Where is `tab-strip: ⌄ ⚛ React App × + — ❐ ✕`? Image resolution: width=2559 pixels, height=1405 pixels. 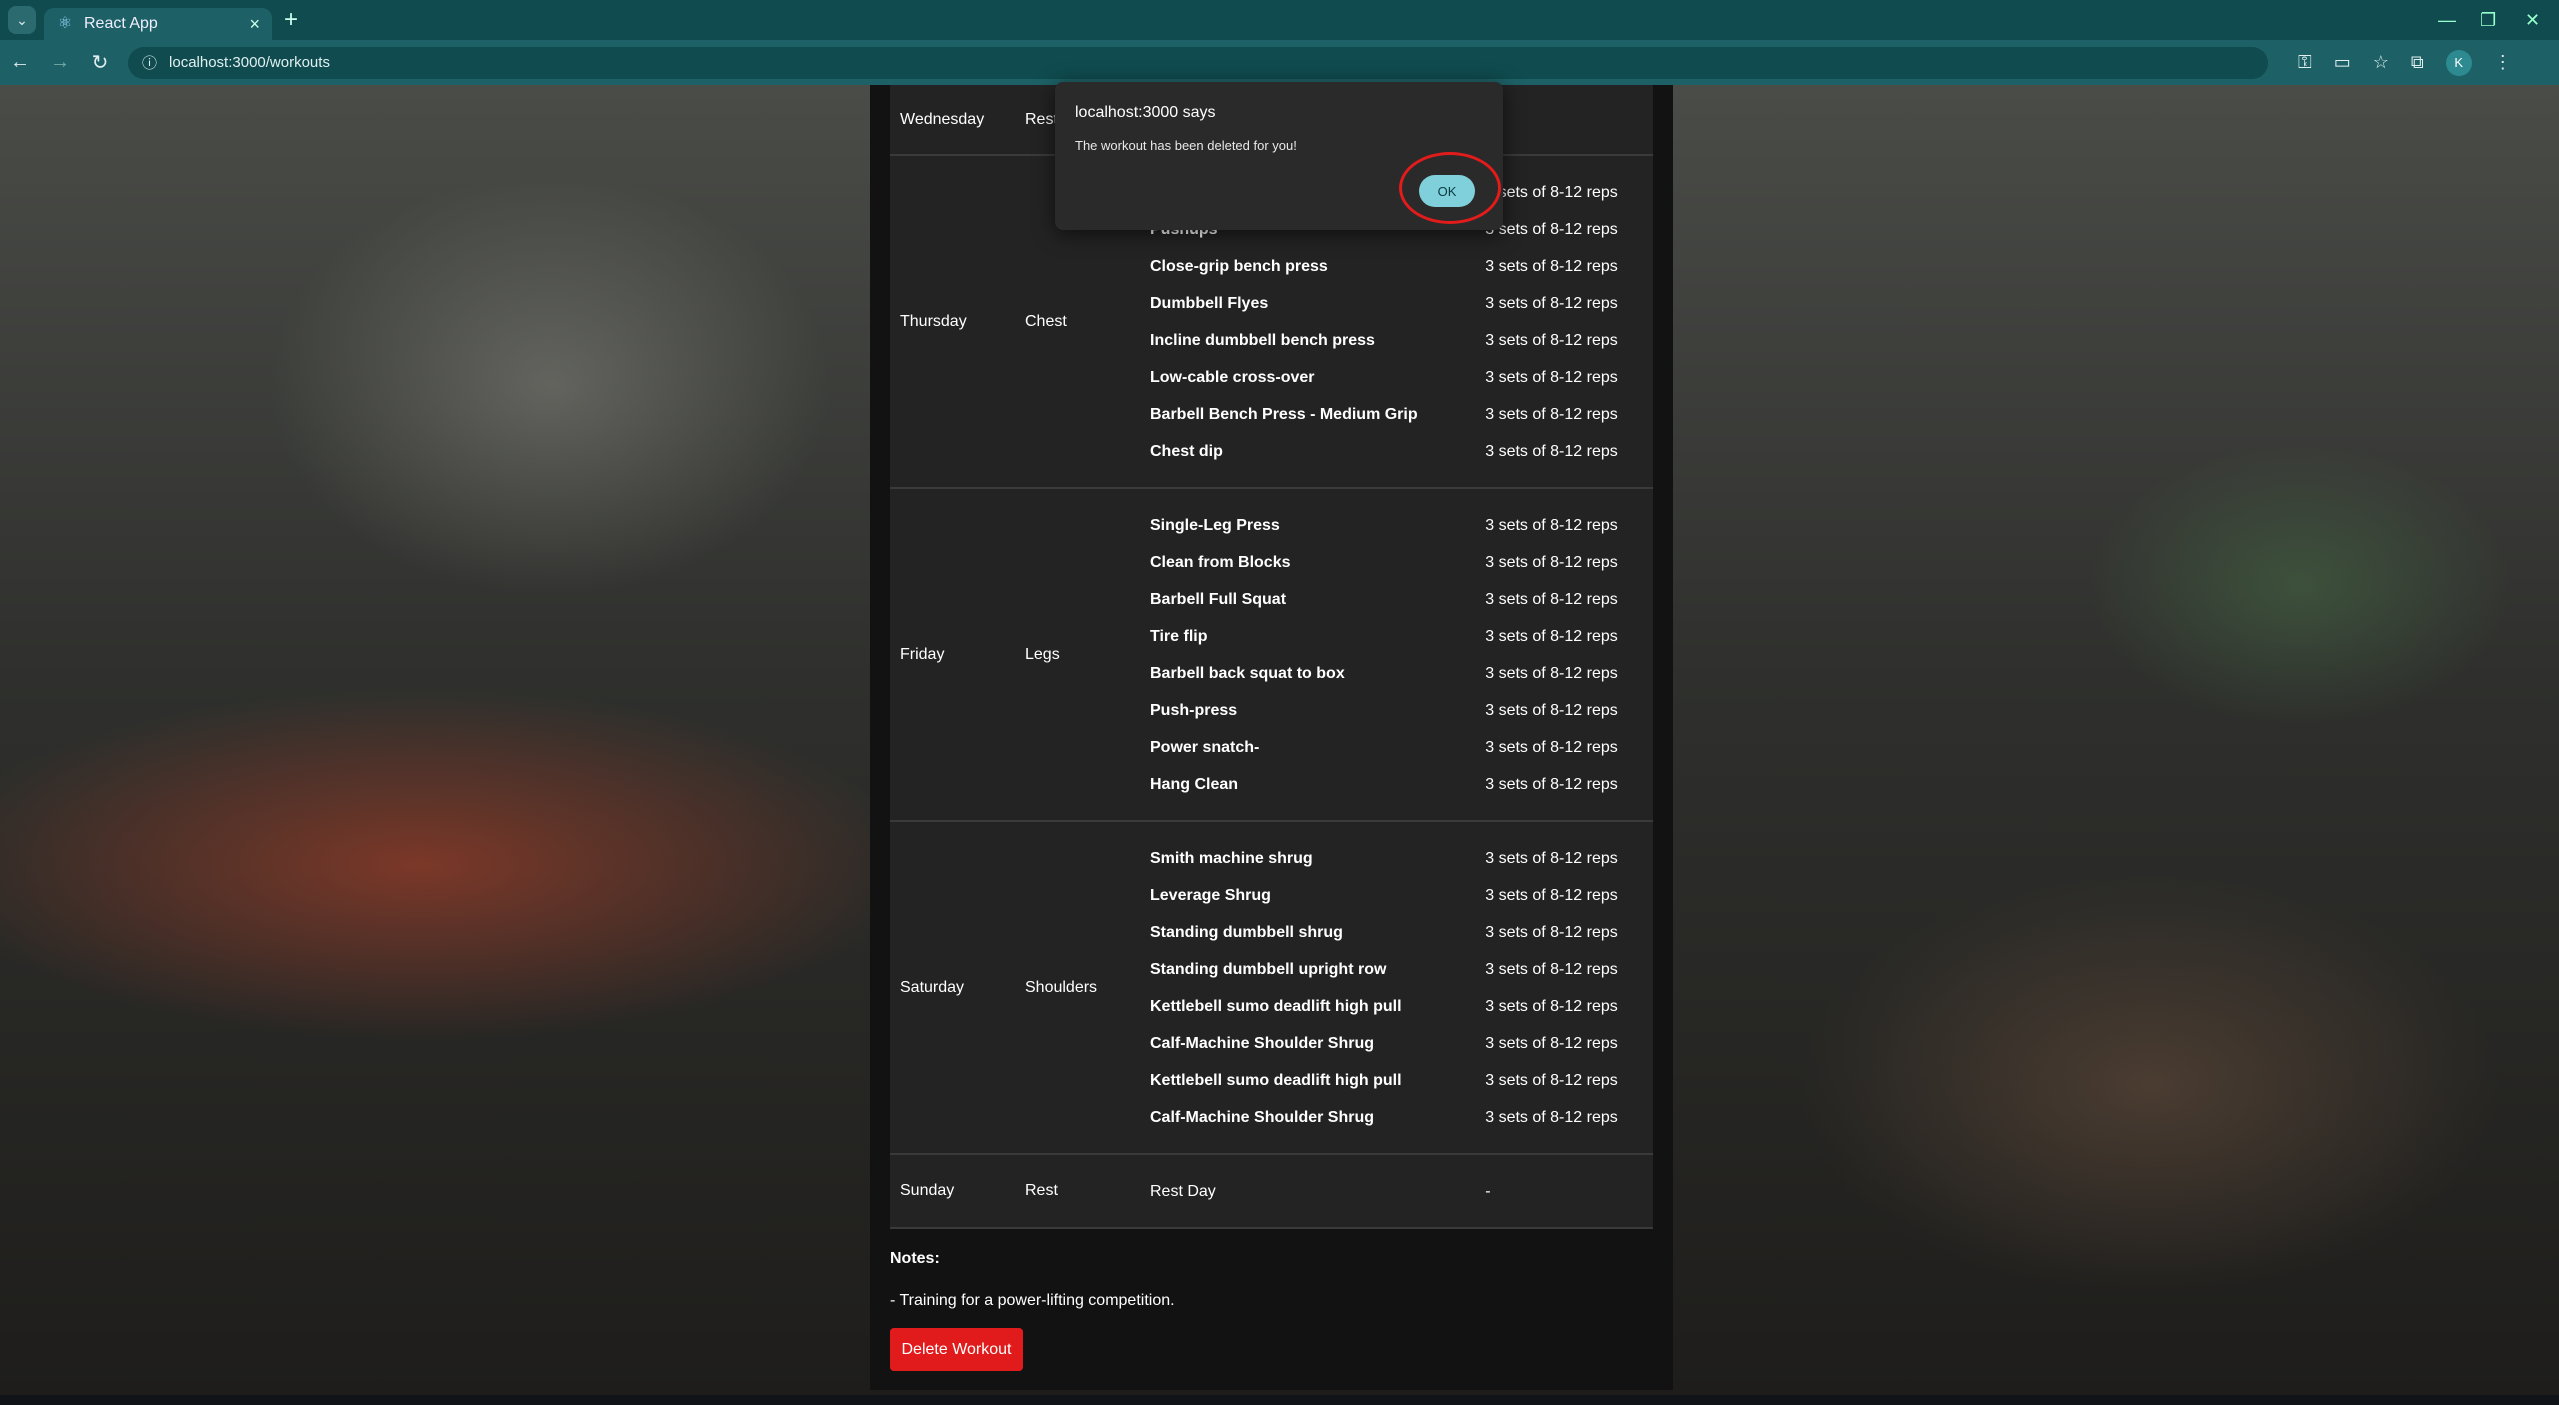 tab-strip: ⌄ ⚛ React App × + — ❐ ✕ is located at coordinates (1279, 20).